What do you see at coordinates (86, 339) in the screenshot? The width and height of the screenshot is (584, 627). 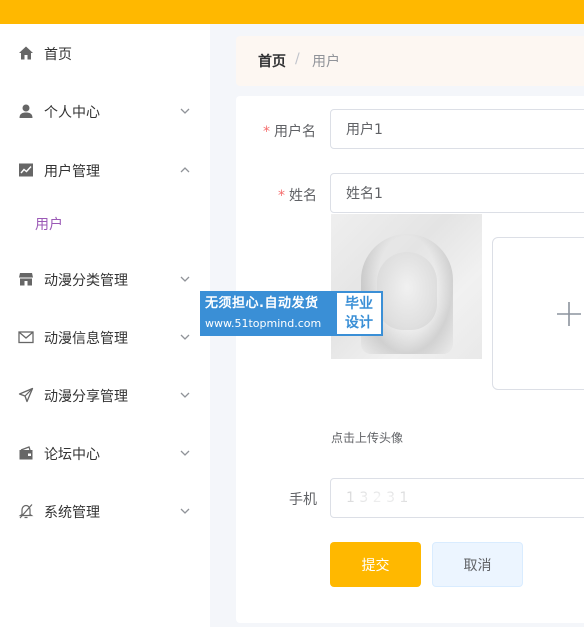 I see `sidebar-item-label: 动漫信息管理` at bounding box center [86, 339].